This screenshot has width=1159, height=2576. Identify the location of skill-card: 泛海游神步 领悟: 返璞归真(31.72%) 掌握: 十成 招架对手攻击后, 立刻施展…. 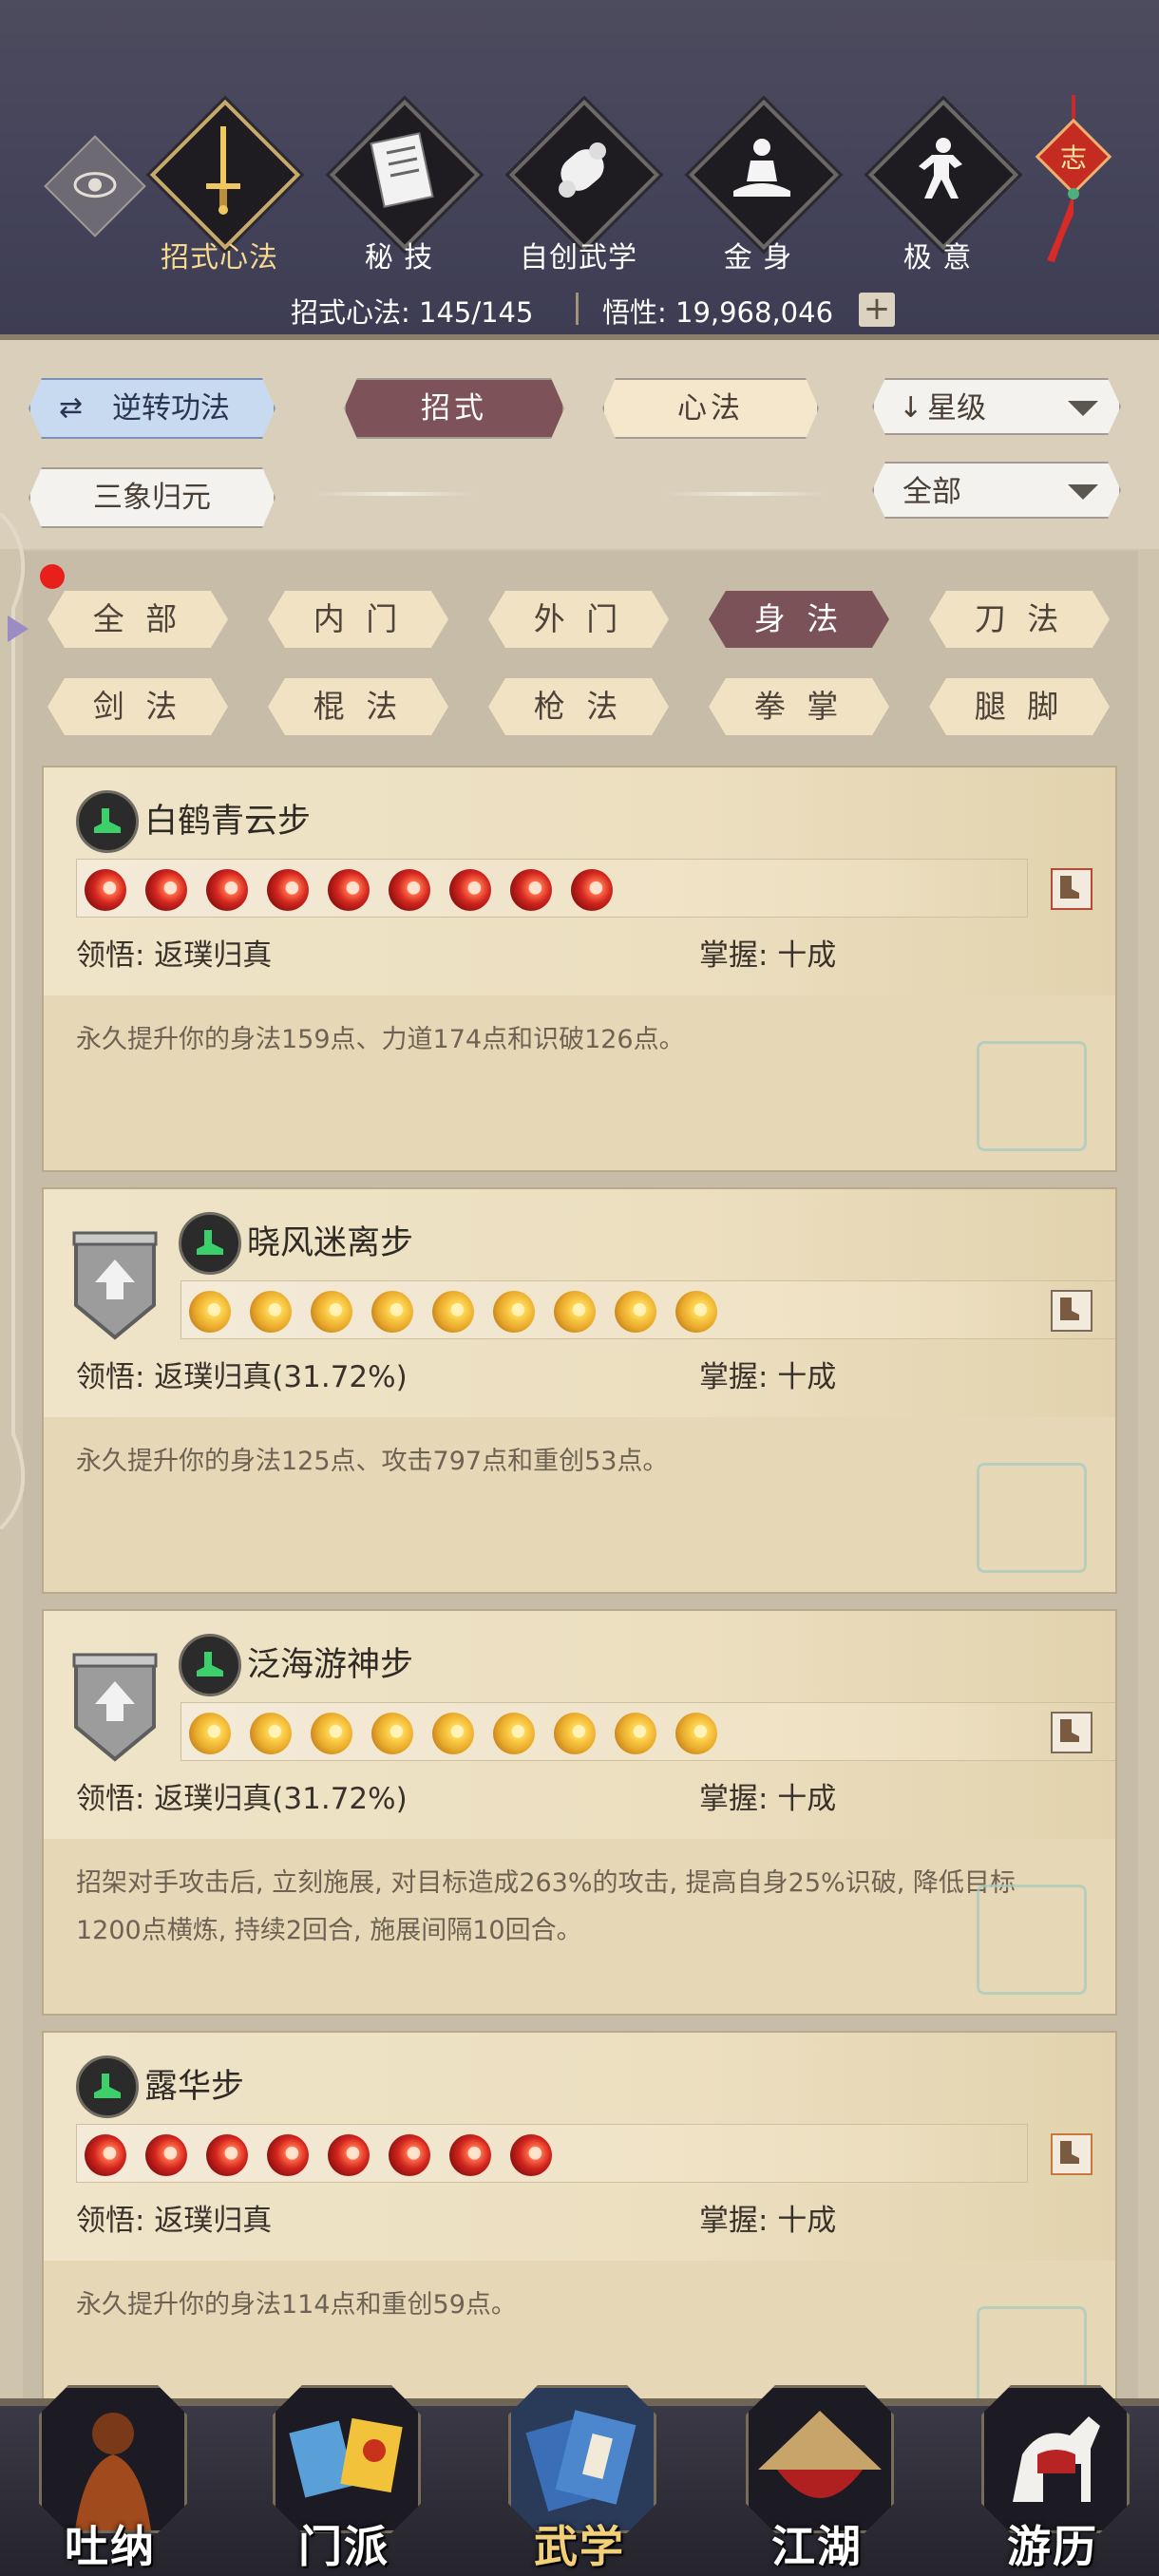
(579, 1812).